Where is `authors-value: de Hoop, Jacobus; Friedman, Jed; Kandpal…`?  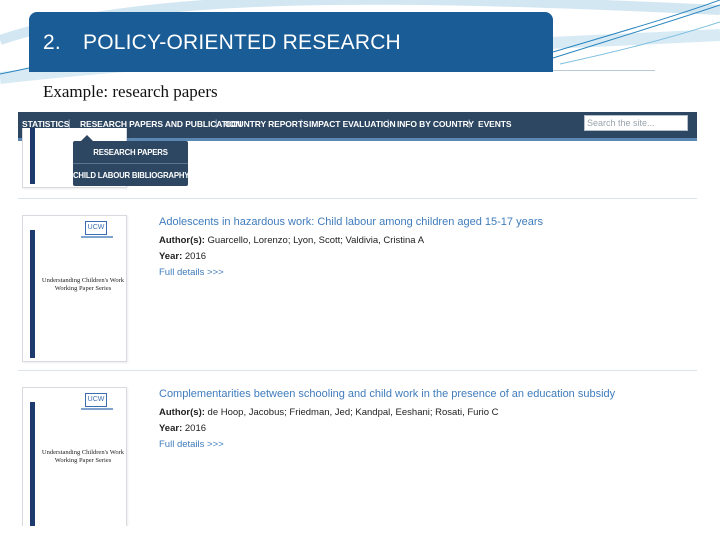 authors-value: de Hoop, Jacobus; Friedman, Jed; Kandpal… is located at coordinates (353, 412).